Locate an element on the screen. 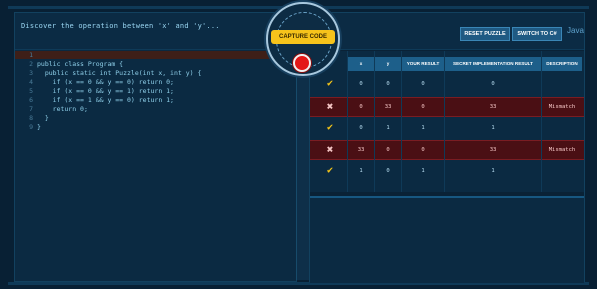  line-number: 2 is located at coordinates (31, 64).